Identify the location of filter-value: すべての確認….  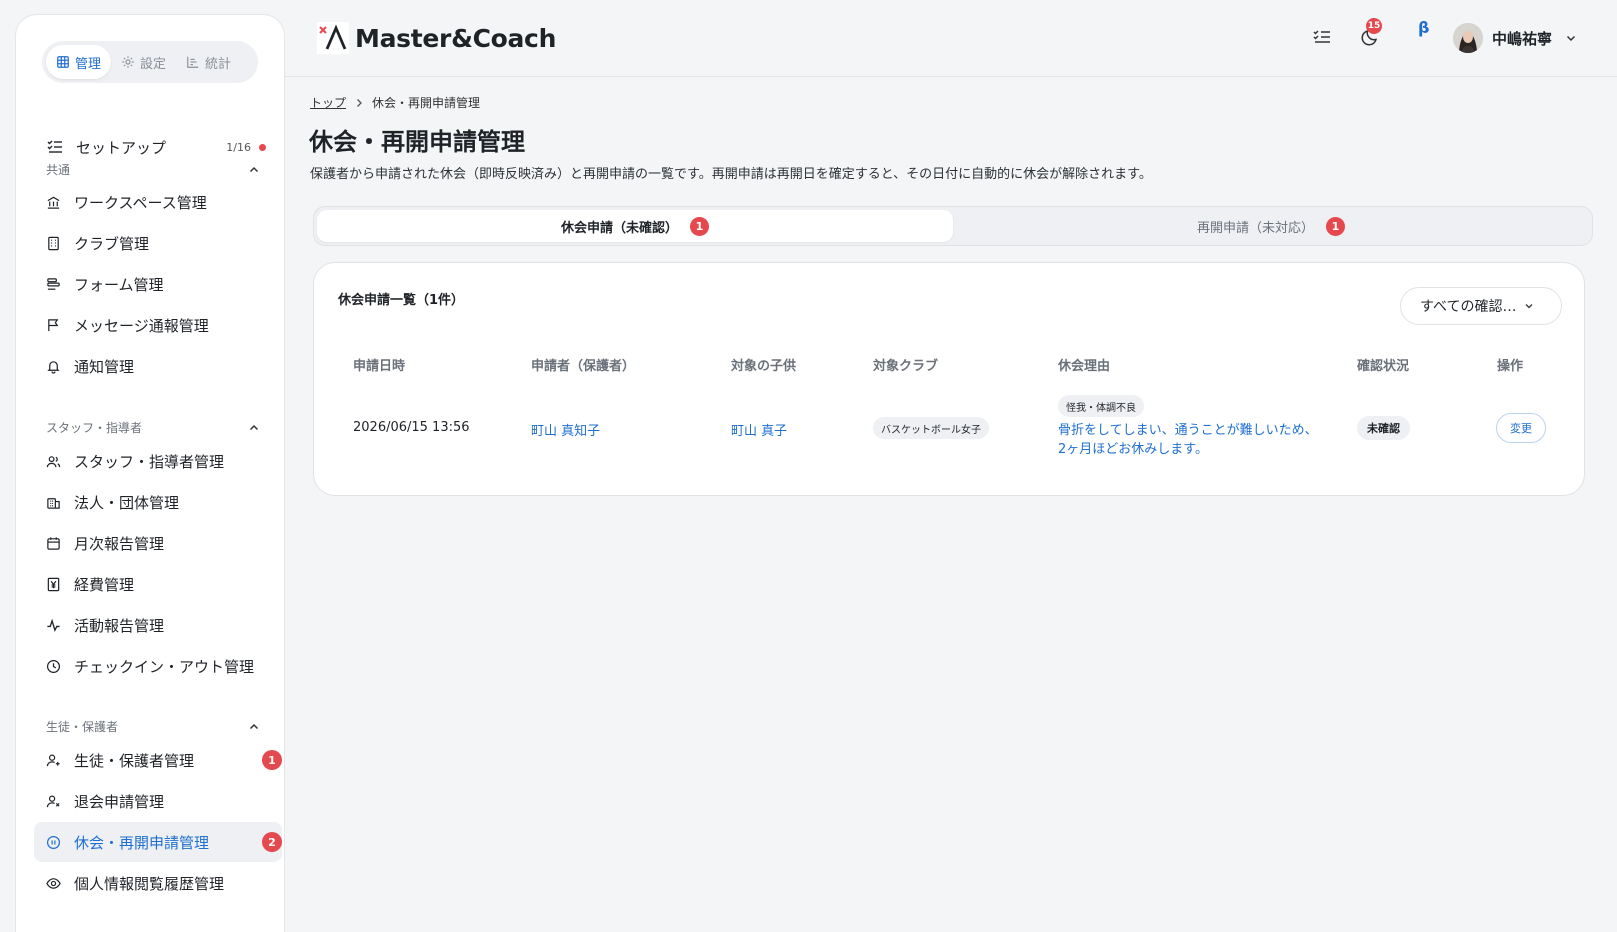
(1468, 307).